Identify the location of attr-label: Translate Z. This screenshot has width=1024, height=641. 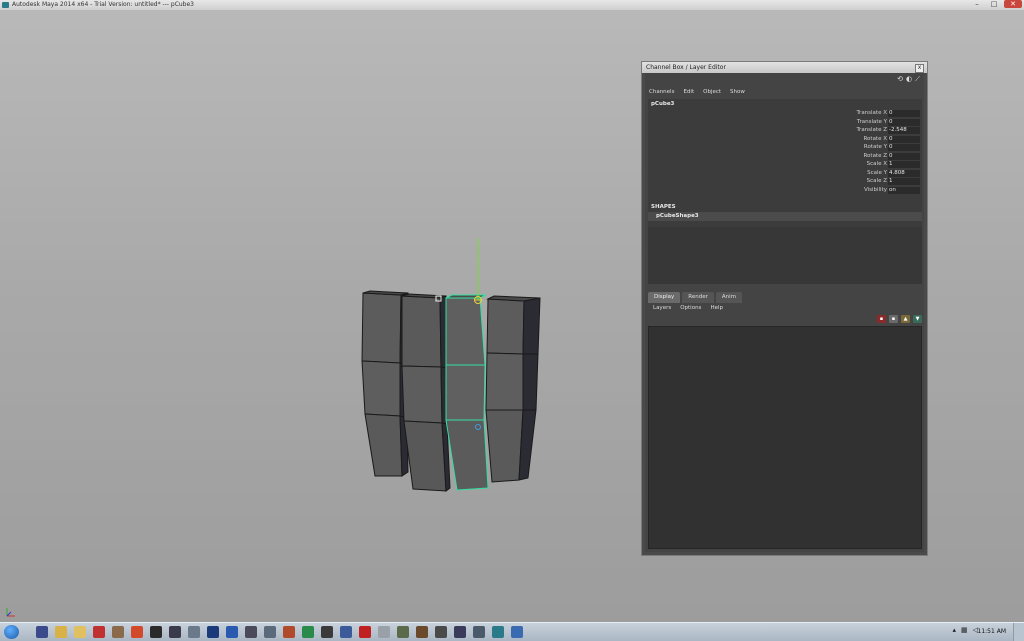
(872, 130).